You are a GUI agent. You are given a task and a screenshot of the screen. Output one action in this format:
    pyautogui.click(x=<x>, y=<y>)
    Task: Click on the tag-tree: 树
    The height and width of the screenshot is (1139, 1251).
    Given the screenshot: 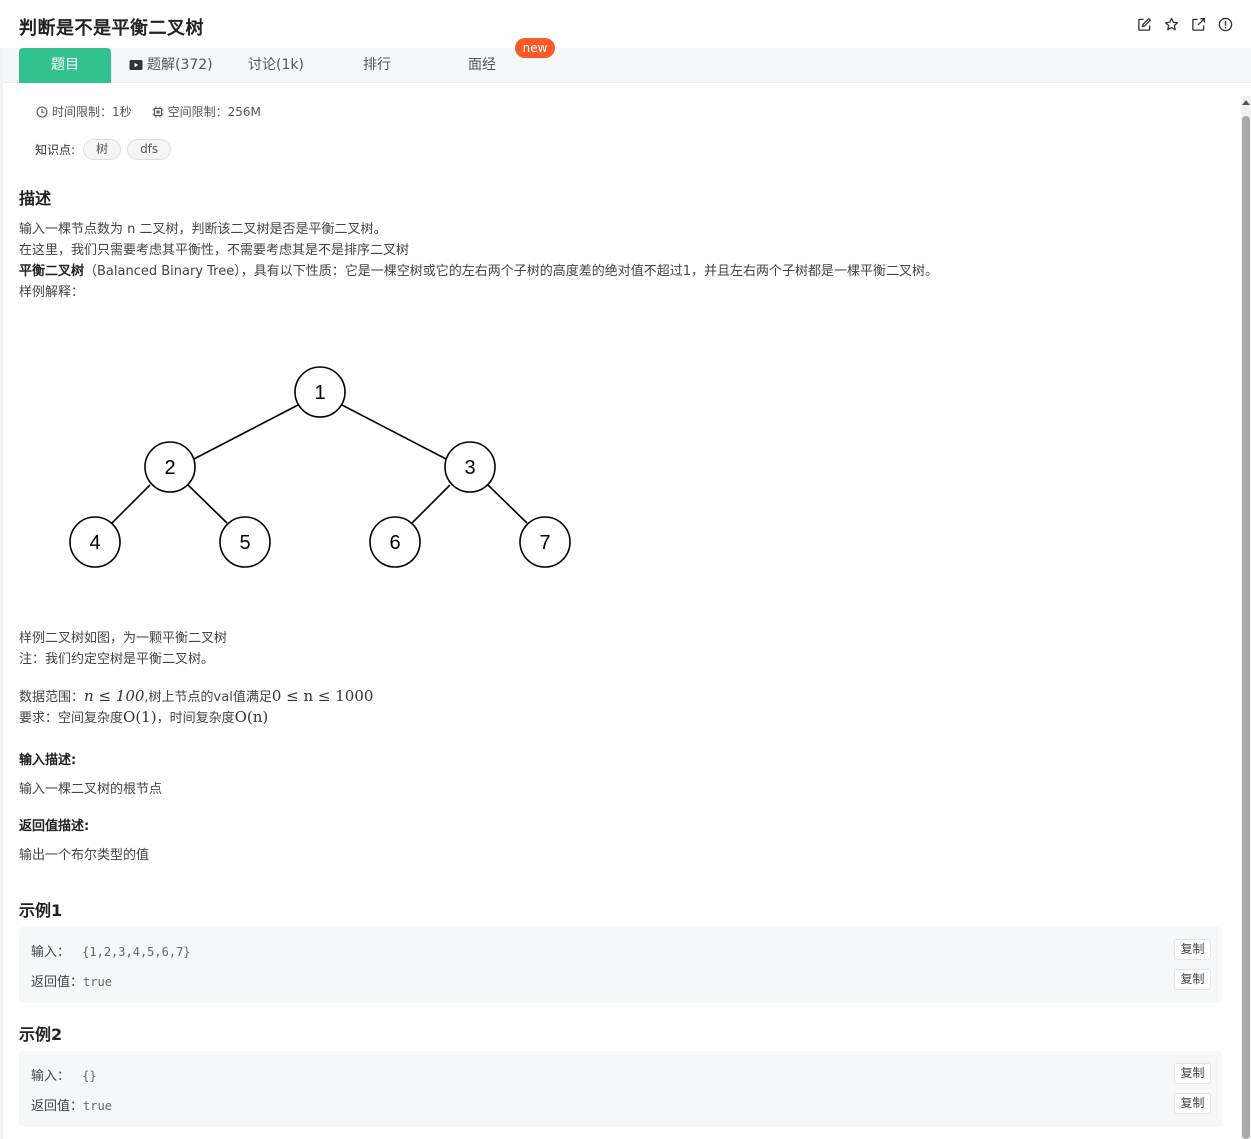 What is the action you would take?
    pyautogui.click(x=102, y=149)
    